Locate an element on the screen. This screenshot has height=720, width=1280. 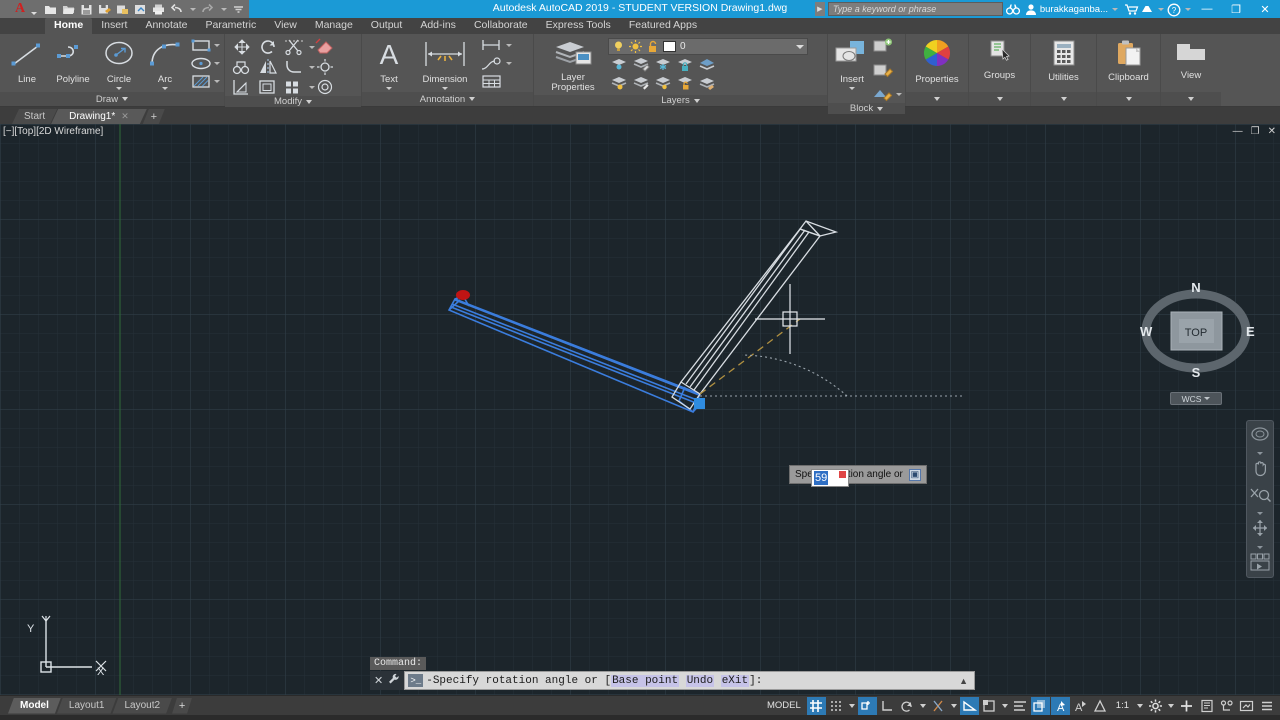
utilities-button: Utilities is located at coordinates (1063, 60).